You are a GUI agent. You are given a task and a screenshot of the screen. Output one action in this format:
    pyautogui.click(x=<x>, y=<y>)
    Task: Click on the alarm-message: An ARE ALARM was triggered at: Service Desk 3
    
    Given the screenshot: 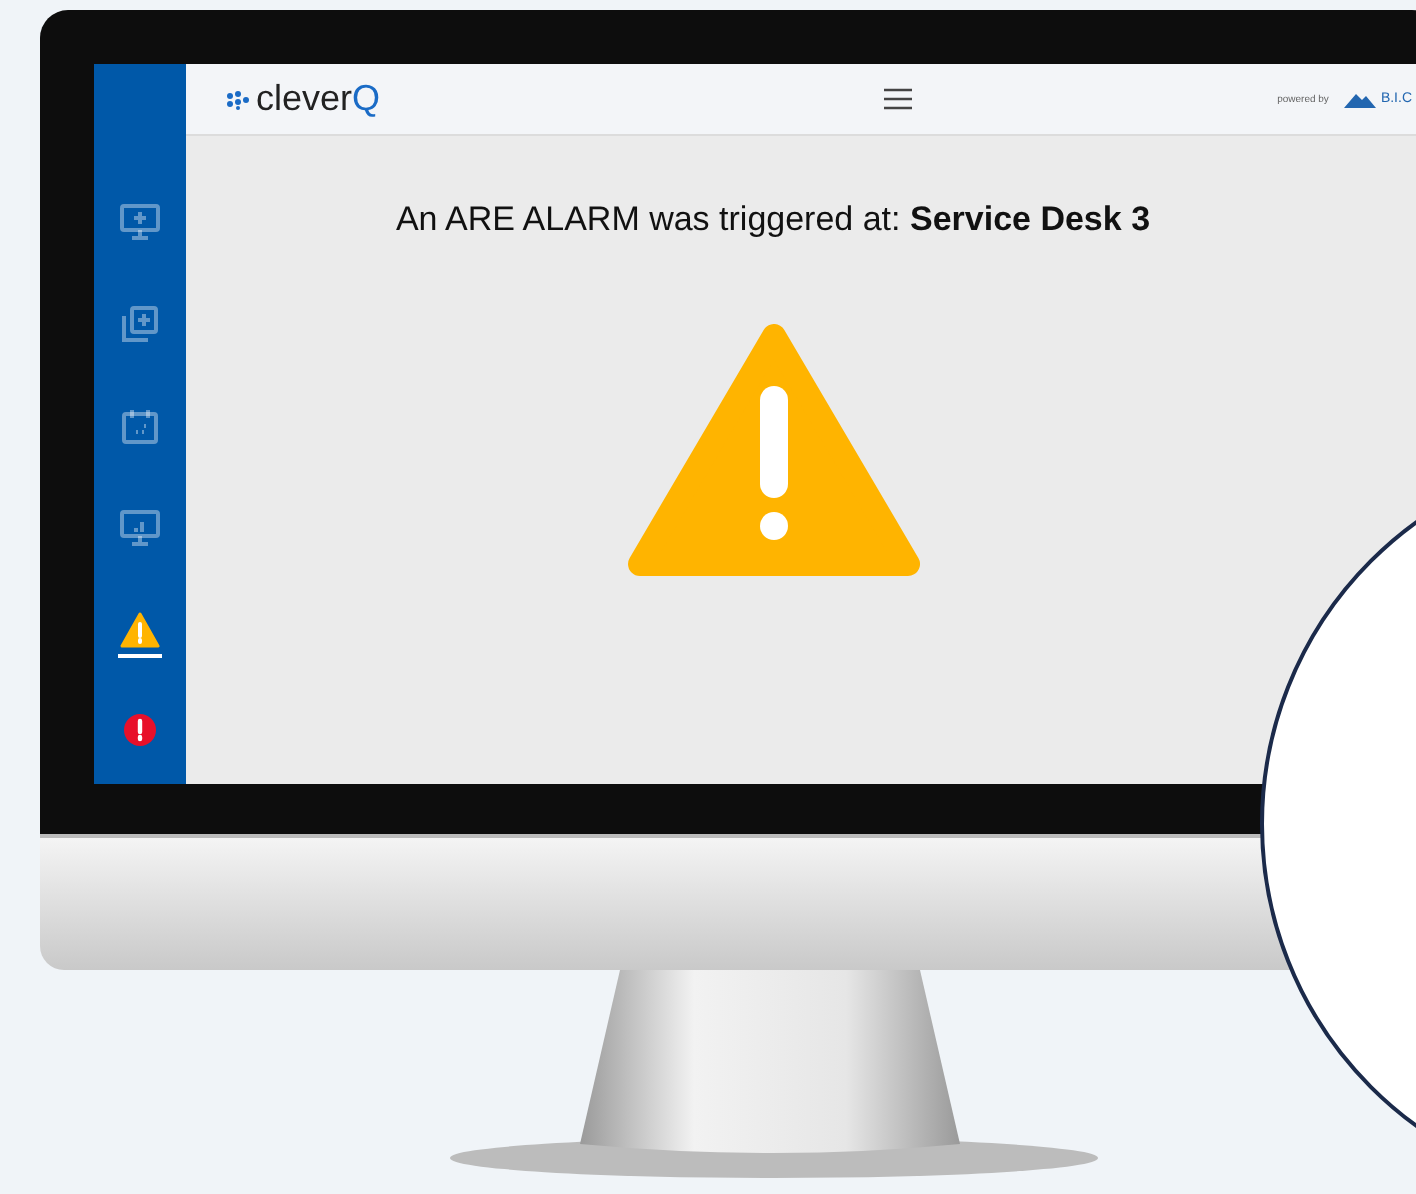 What is the action you would take?
    pyautogui.click(x=773, y=220)
    